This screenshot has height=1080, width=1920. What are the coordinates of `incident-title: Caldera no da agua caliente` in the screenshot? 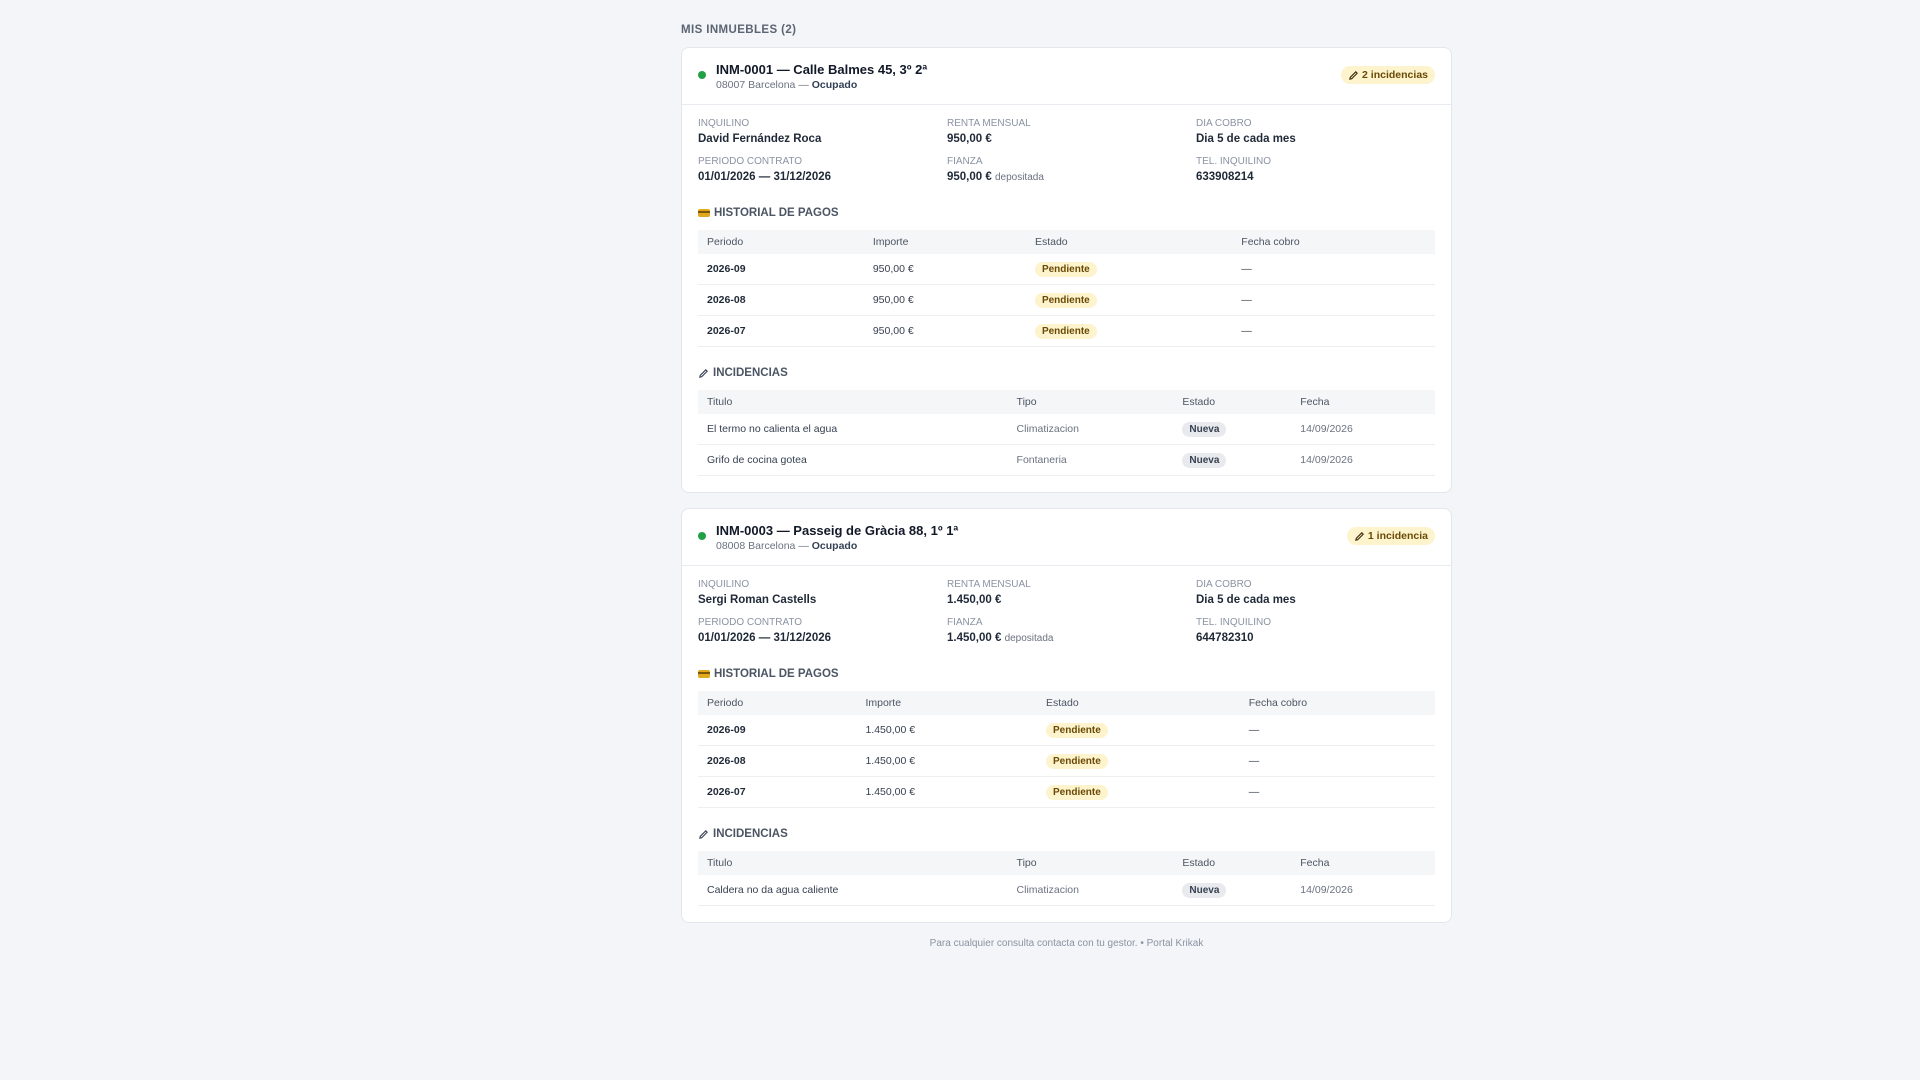 It's located at (853, 890).